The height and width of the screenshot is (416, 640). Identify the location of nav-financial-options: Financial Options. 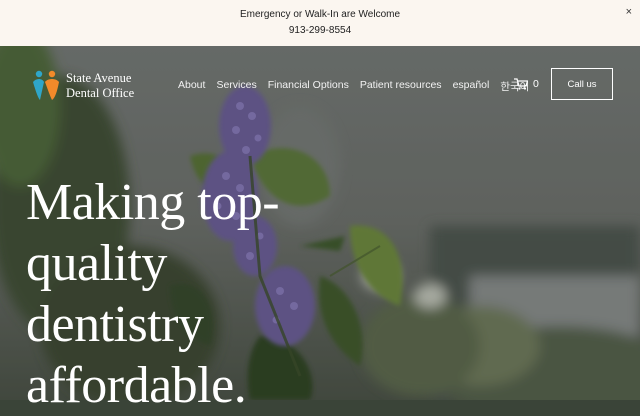
(308, 86).